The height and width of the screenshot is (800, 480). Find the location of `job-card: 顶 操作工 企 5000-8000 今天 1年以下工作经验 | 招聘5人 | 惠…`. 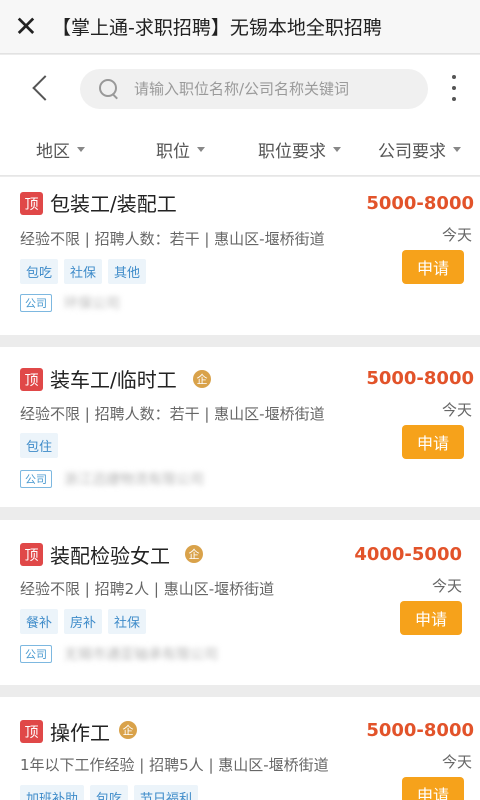

job-card: 顶 操作工 企 5000-8000 今天 1年以下工作经验 | 招聘5人 | 惠… is located at coordinates (240, 748).